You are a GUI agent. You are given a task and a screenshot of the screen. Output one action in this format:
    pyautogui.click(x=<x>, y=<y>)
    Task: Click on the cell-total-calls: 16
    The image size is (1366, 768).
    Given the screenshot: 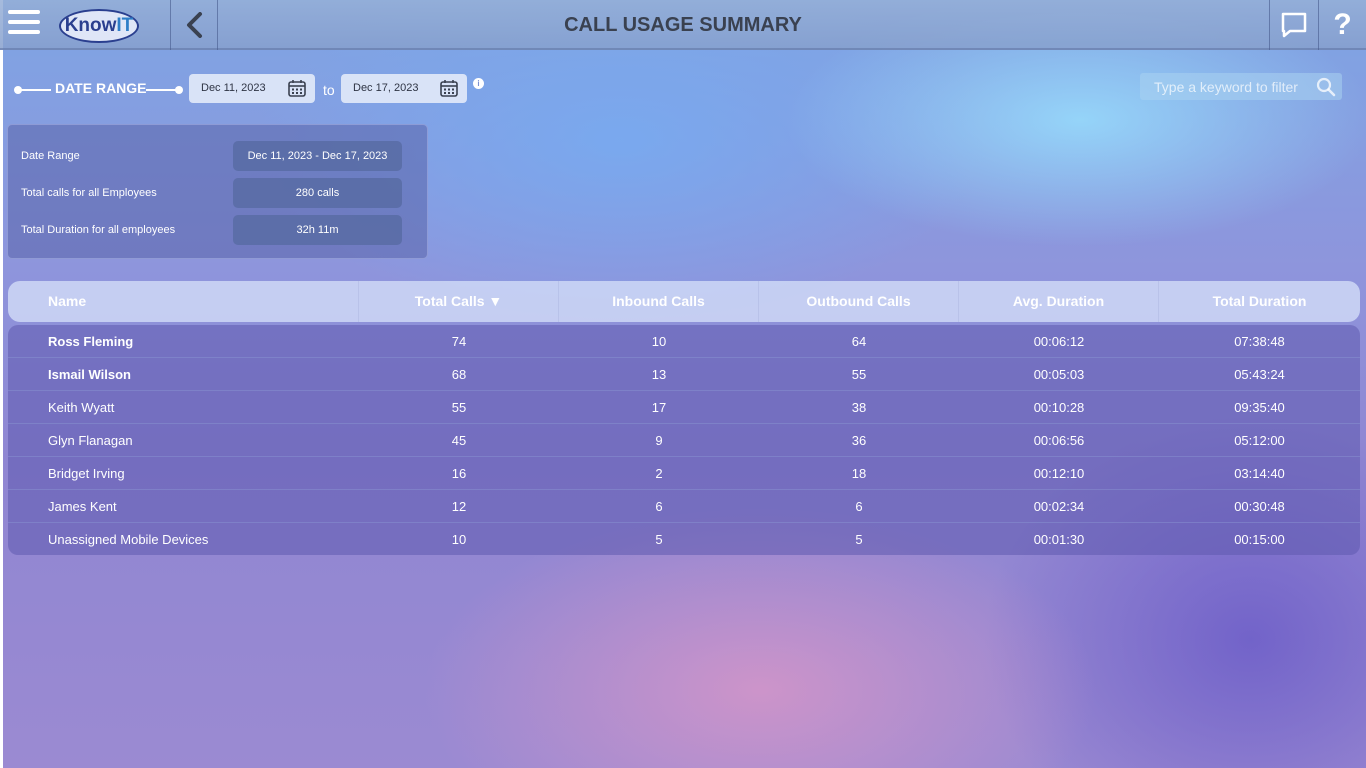 What is the action you would take?
    pyautogui.click(x=459, y=473)
    